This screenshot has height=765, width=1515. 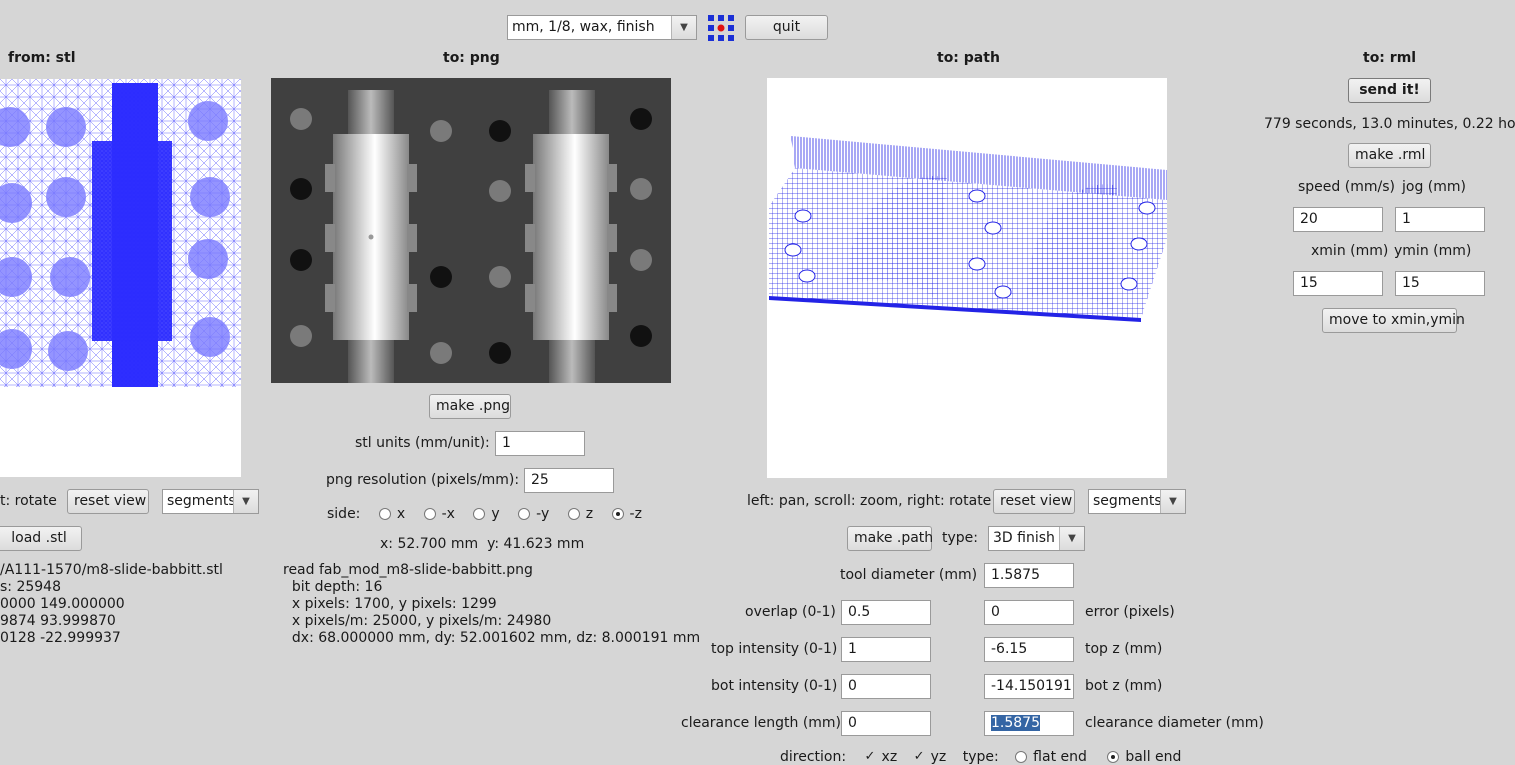 I want to click on path-viewer, so click(x=967, y=278).